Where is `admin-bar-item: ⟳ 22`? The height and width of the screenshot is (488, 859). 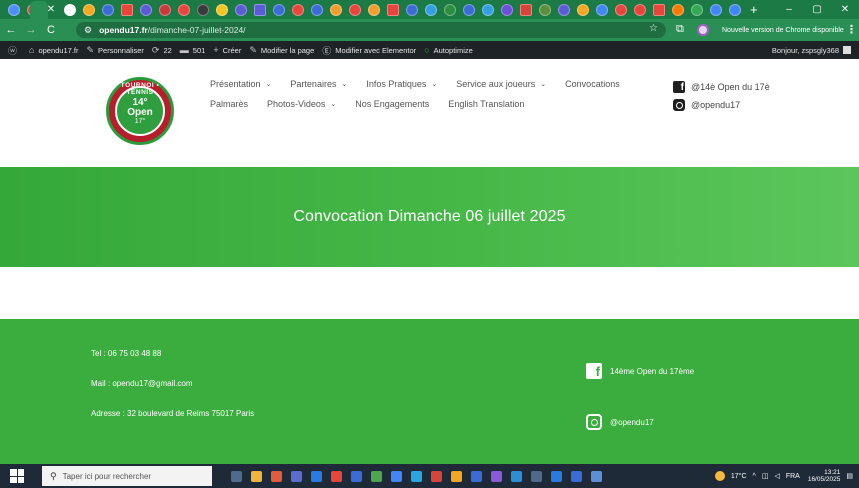 admin-bar-item: ⟳ 22 is located at coordinates (162, 50).